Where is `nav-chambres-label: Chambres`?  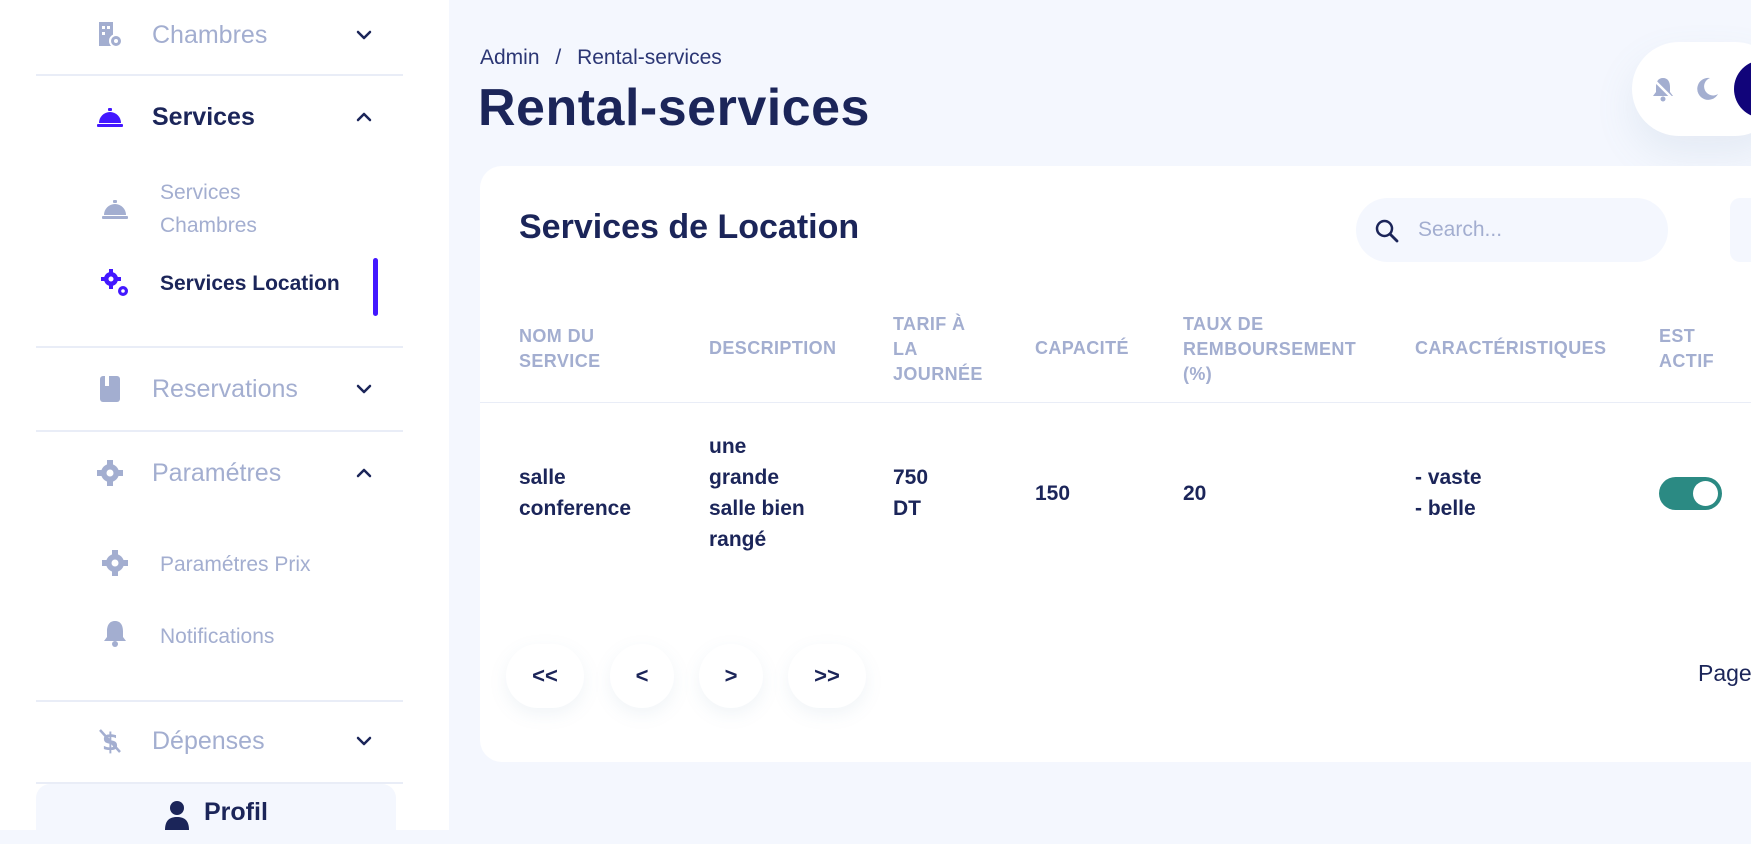 nav-chambres-label: Chambres is located at coordinates (210, 34).